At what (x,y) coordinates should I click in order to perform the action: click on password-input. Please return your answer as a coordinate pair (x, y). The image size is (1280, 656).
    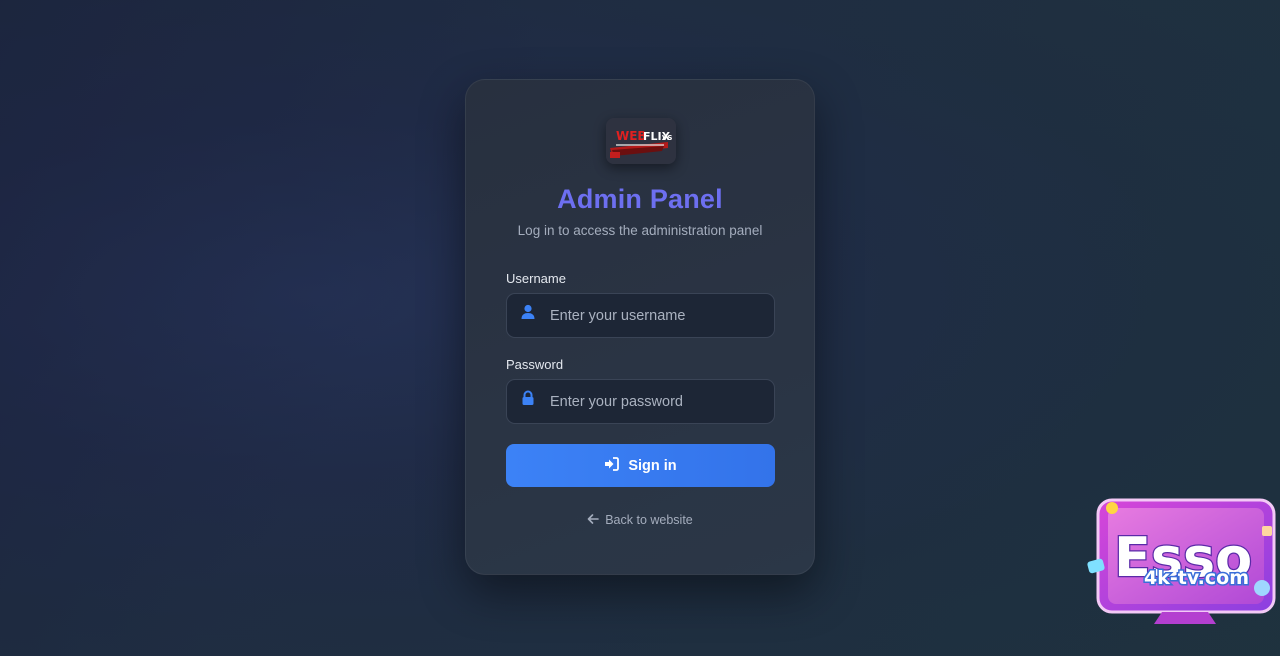
    Looking at the image, I should click on (657, 401).